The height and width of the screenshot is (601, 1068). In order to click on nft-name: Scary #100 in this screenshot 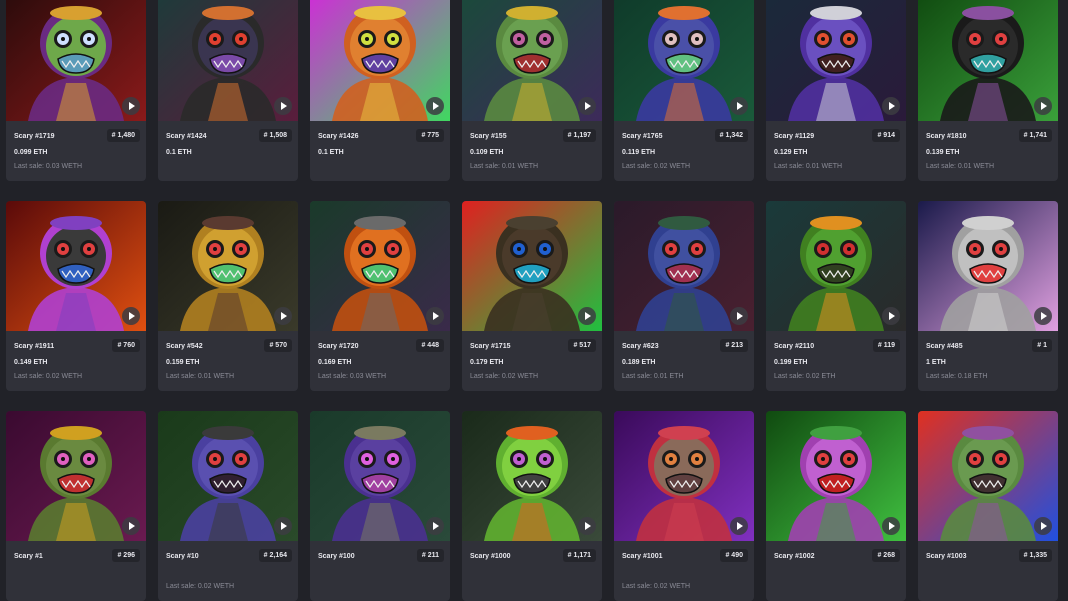, I will do `click(336, 556)`.